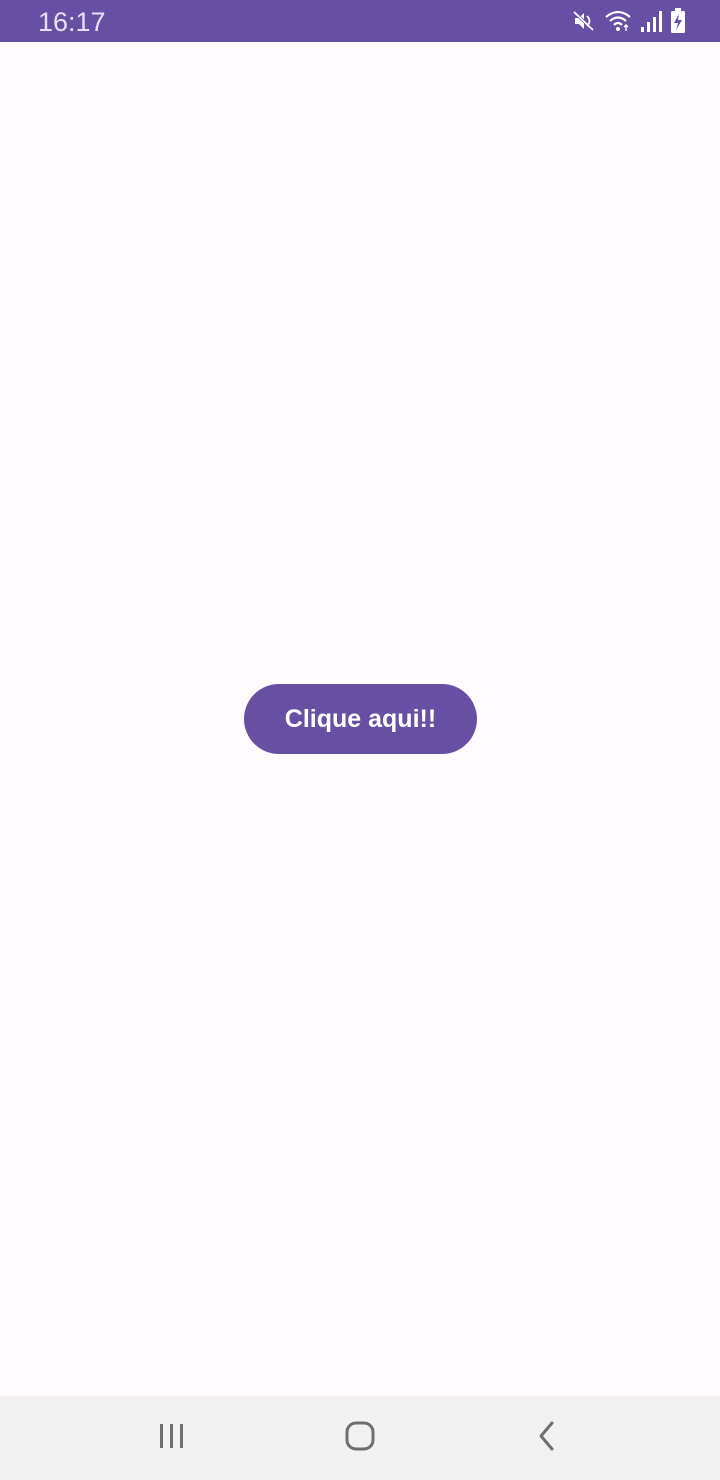 Image resolution: width=720 pixels, height=1480 pixels. Describe the element at coordinates (584, 21) in the screenshot. I see `mute-icon` at that location.